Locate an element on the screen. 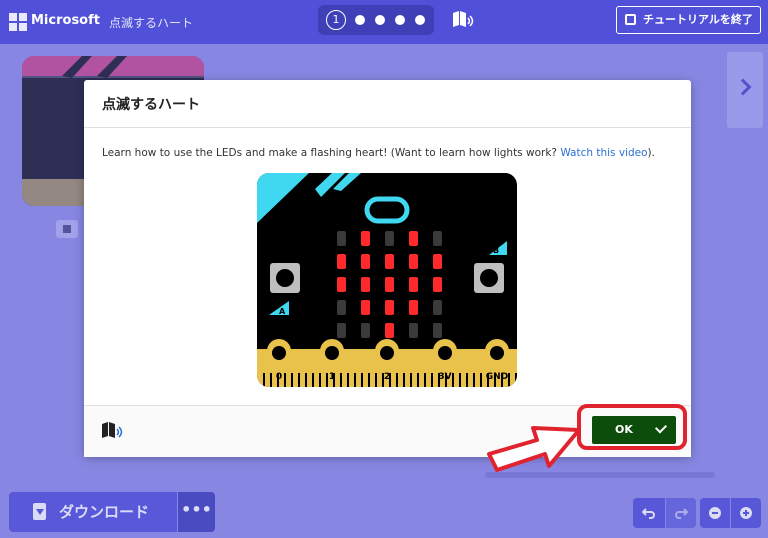  red-arrow-pointer-icon is located at coordinates (534, 449).